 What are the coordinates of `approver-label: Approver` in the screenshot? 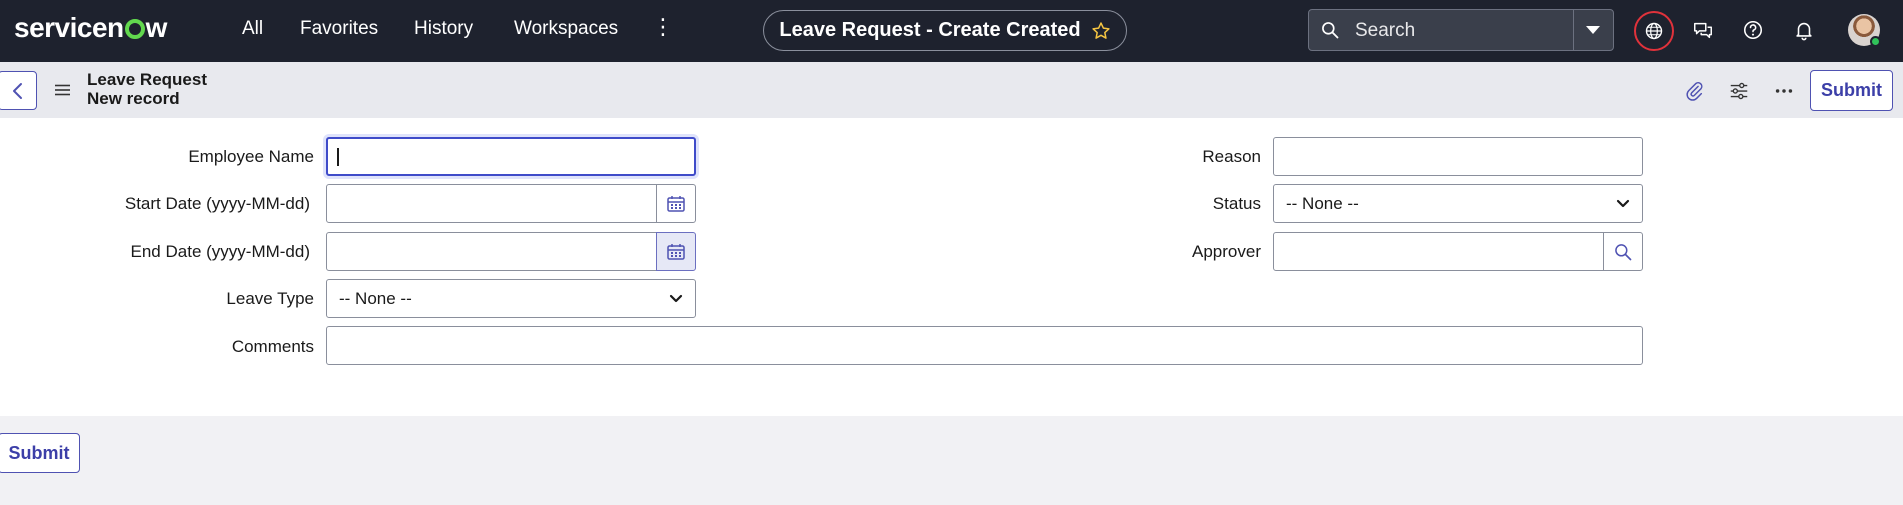 It's located at (1226, 251).